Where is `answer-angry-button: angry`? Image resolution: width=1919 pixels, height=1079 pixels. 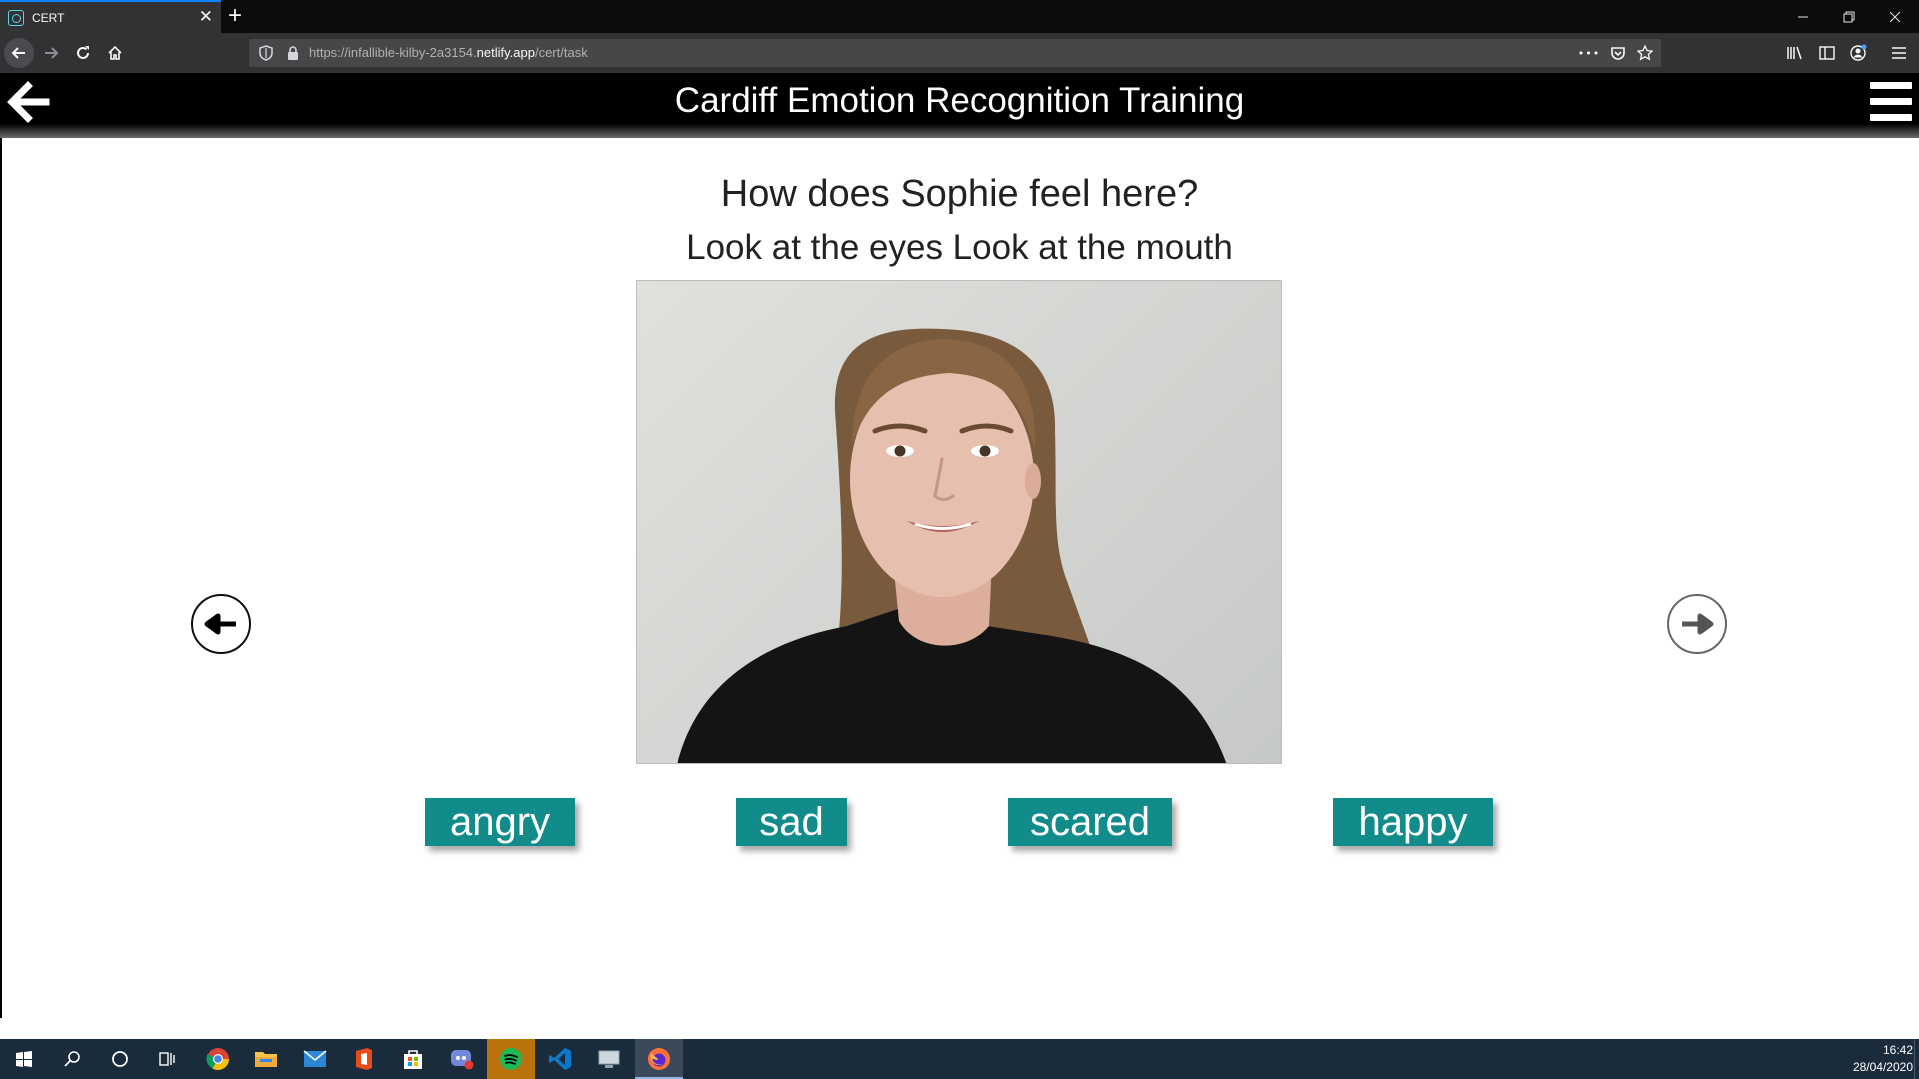 answer-angry-button: angry is located at coordinates (500, 822).